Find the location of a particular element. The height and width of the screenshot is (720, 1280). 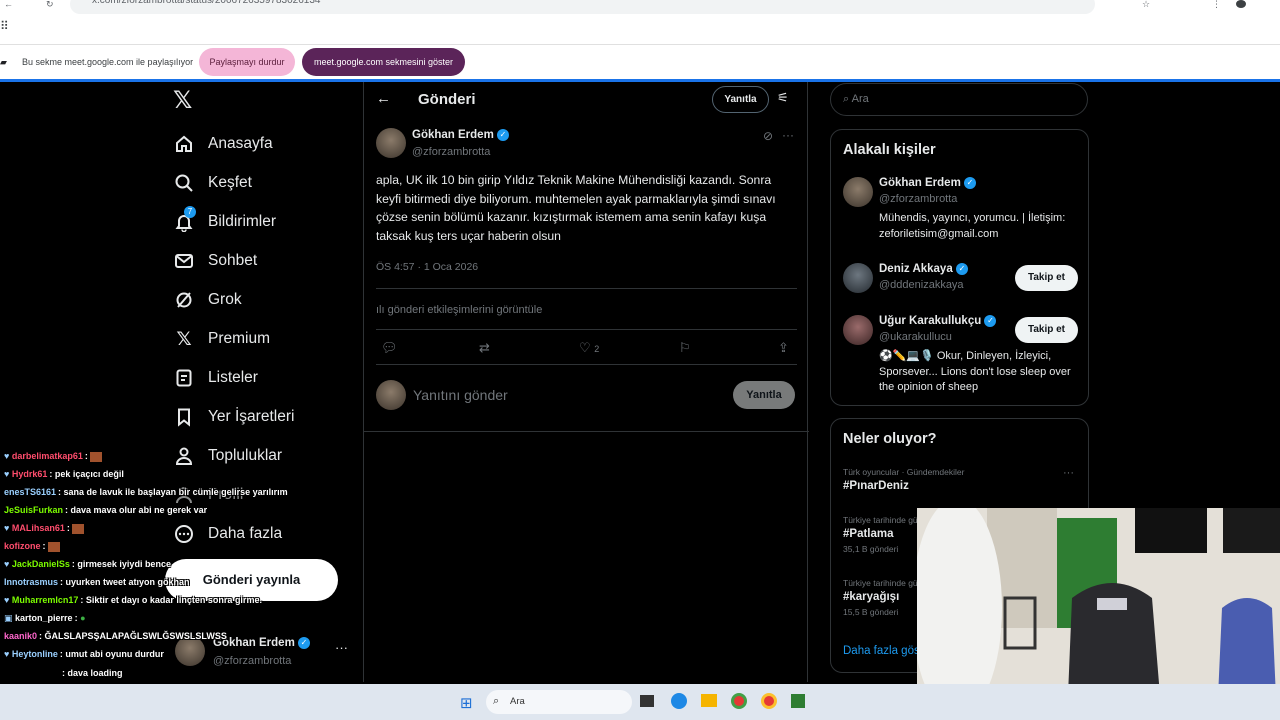

sidebar-item-label: Yer İşaretleri is located at coordinates (251, 416).